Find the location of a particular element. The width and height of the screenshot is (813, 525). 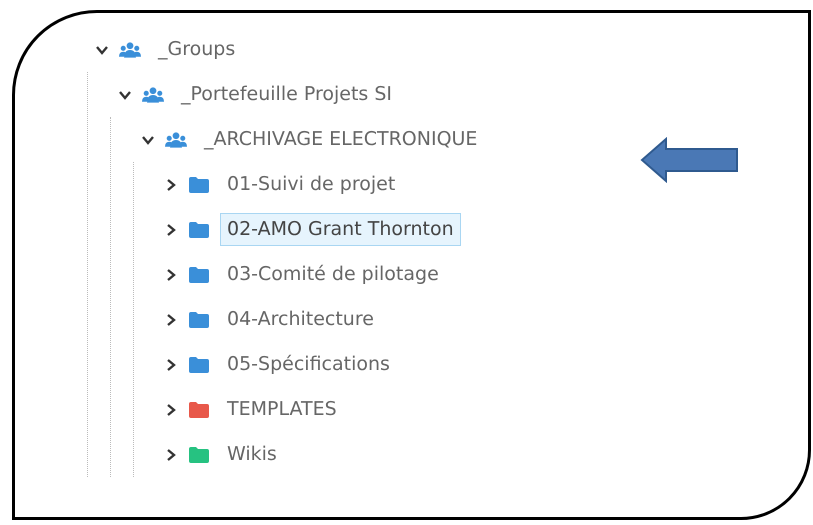

tree-item: 04-Architecture is located at coordinates (300, 319).